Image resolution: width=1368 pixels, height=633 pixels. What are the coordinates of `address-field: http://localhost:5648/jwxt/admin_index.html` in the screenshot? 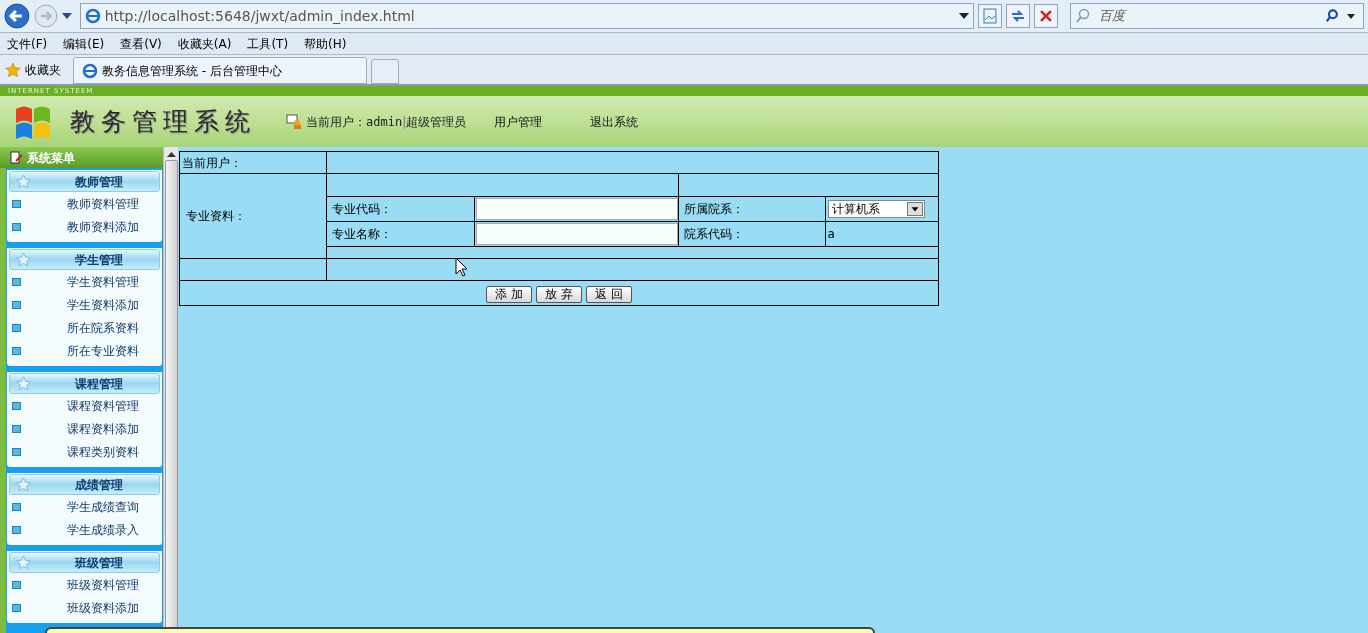 It's located at (527, 16).